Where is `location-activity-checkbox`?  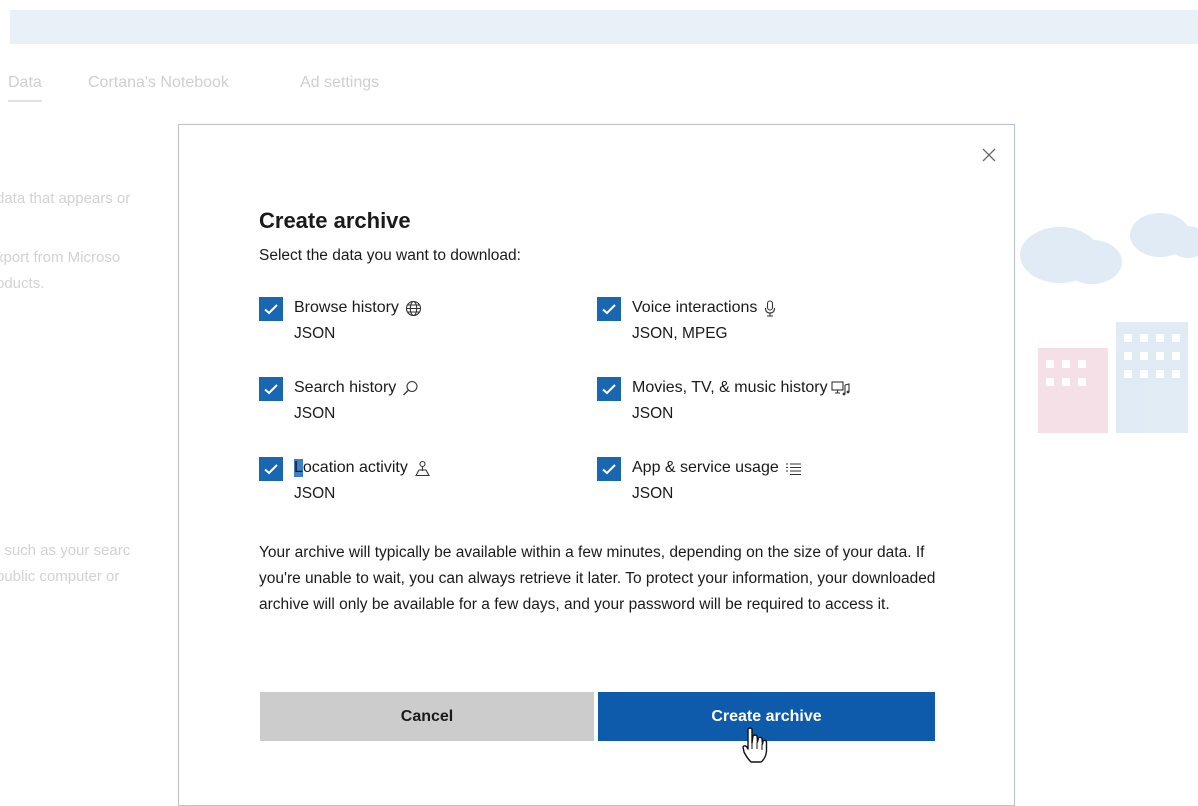
location-activity-checkbox is located at coordinates (271, 469).